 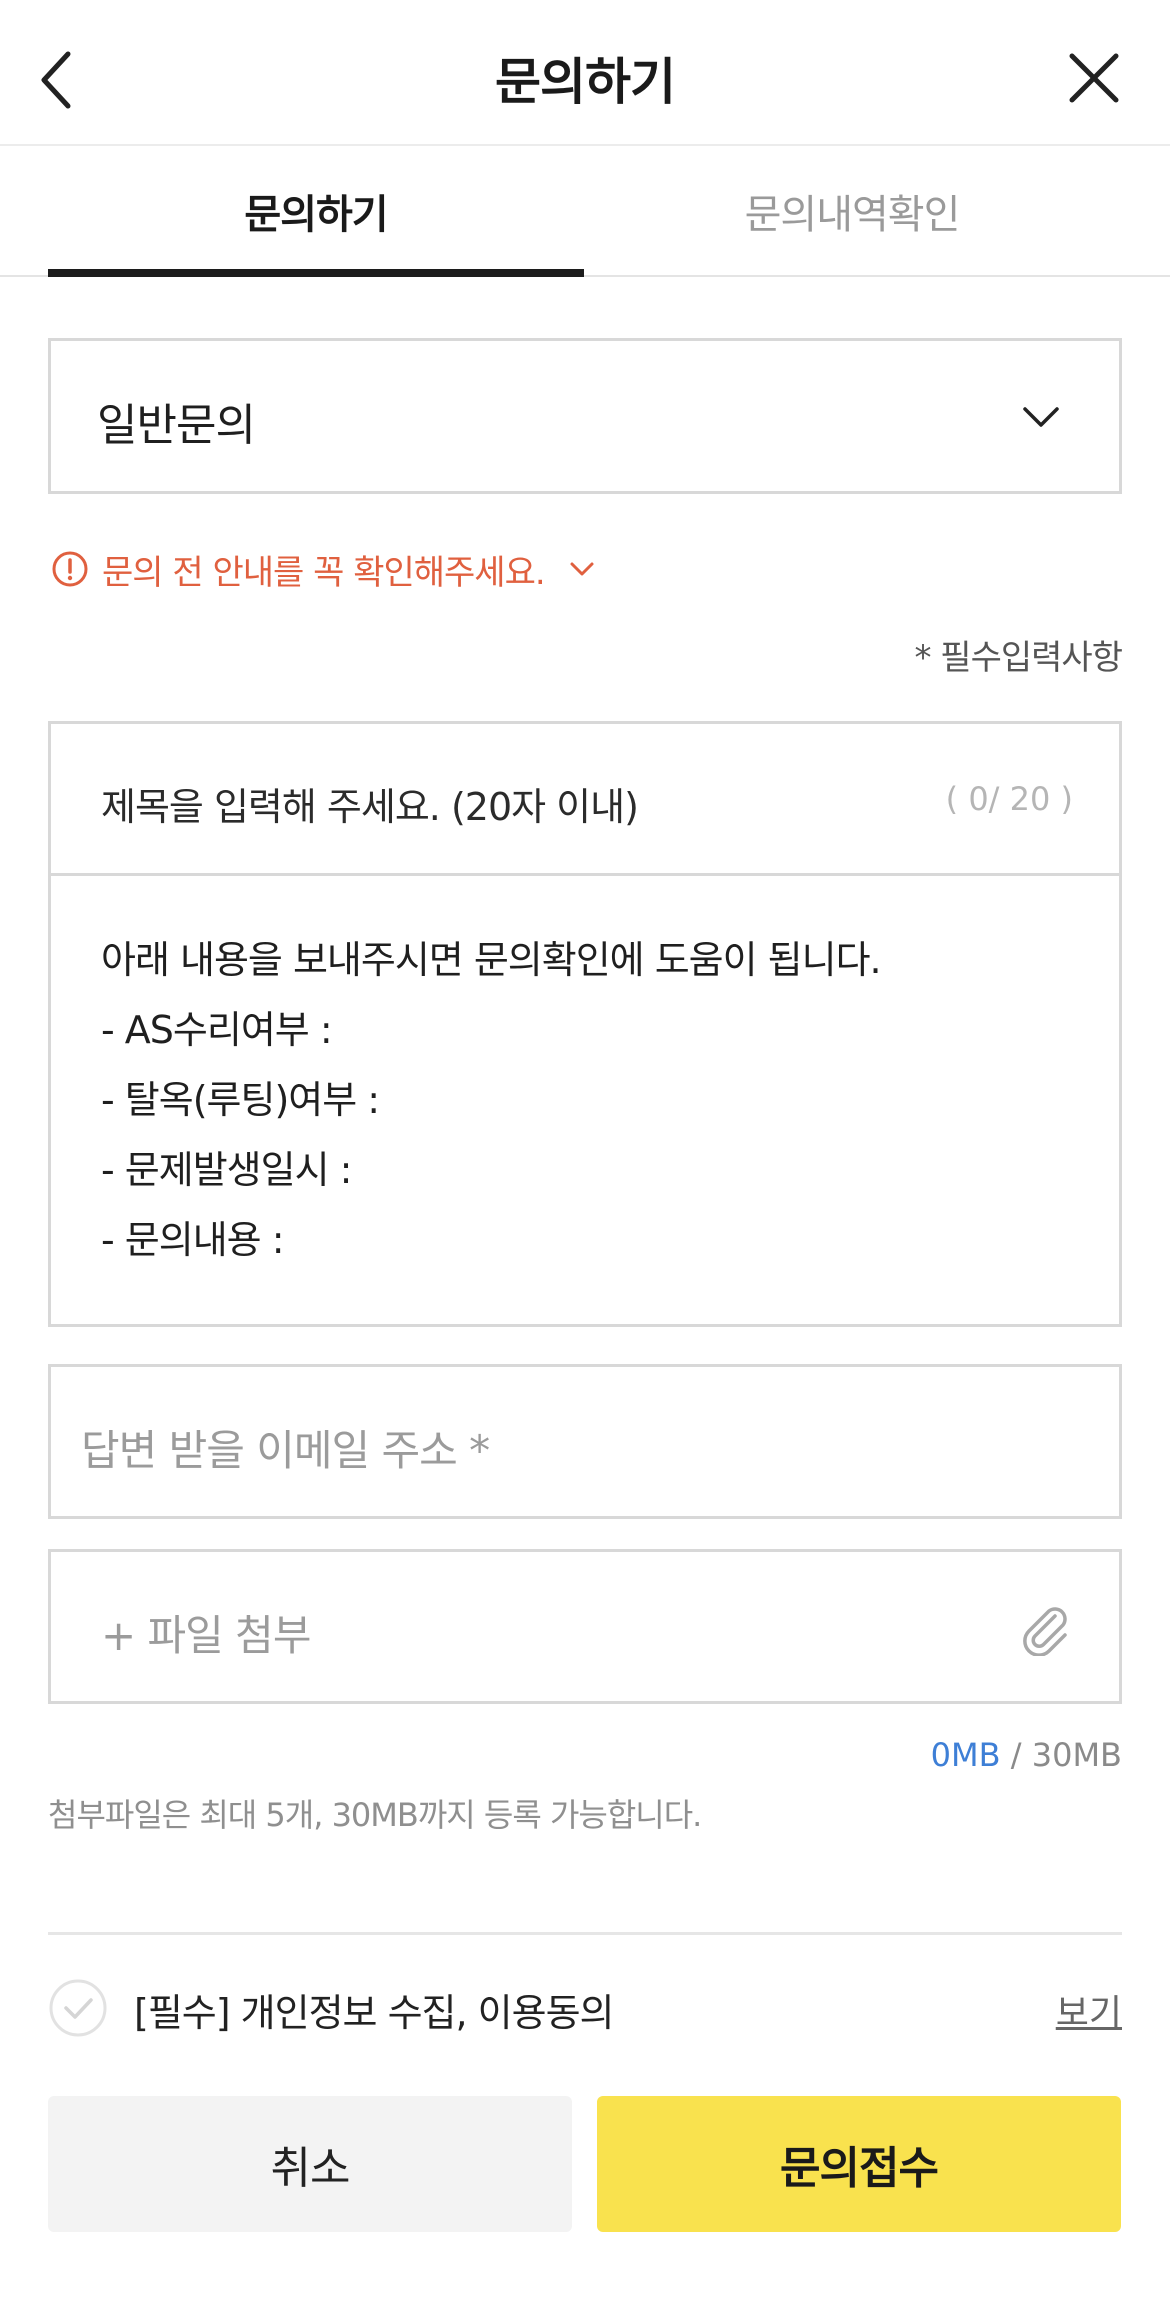 What do you see at coordinates (1076, 1755) in the screenshot?
I see `file-size-limit: 30MB` at bounding box center [1076, 1755].